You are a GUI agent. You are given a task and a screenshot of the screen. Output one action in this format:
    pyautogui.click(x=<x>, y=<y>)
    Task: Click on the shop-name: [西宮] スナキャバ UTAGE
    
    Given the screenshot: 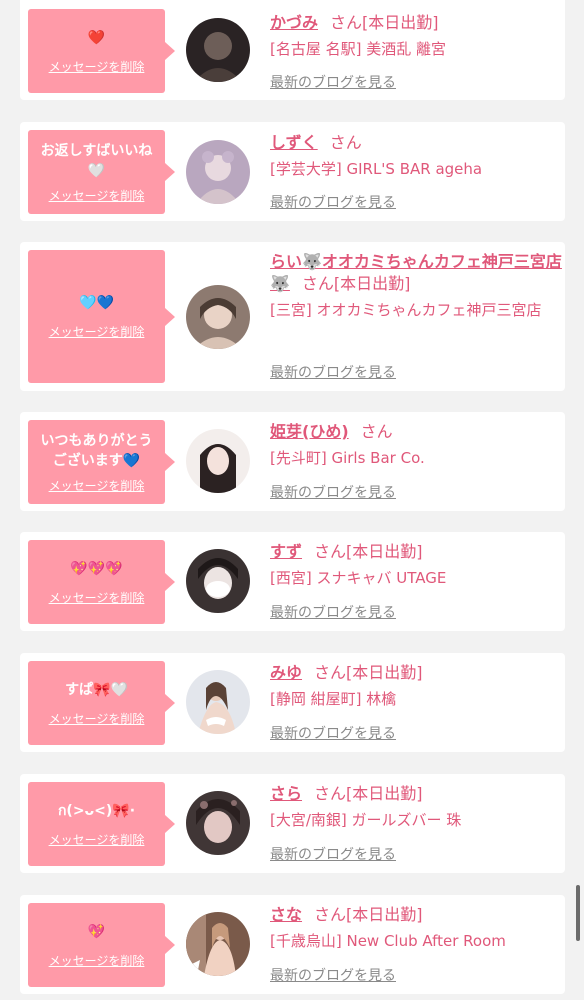 What is the action you would take?
    pyautogui.click(x=358, y=578)
    